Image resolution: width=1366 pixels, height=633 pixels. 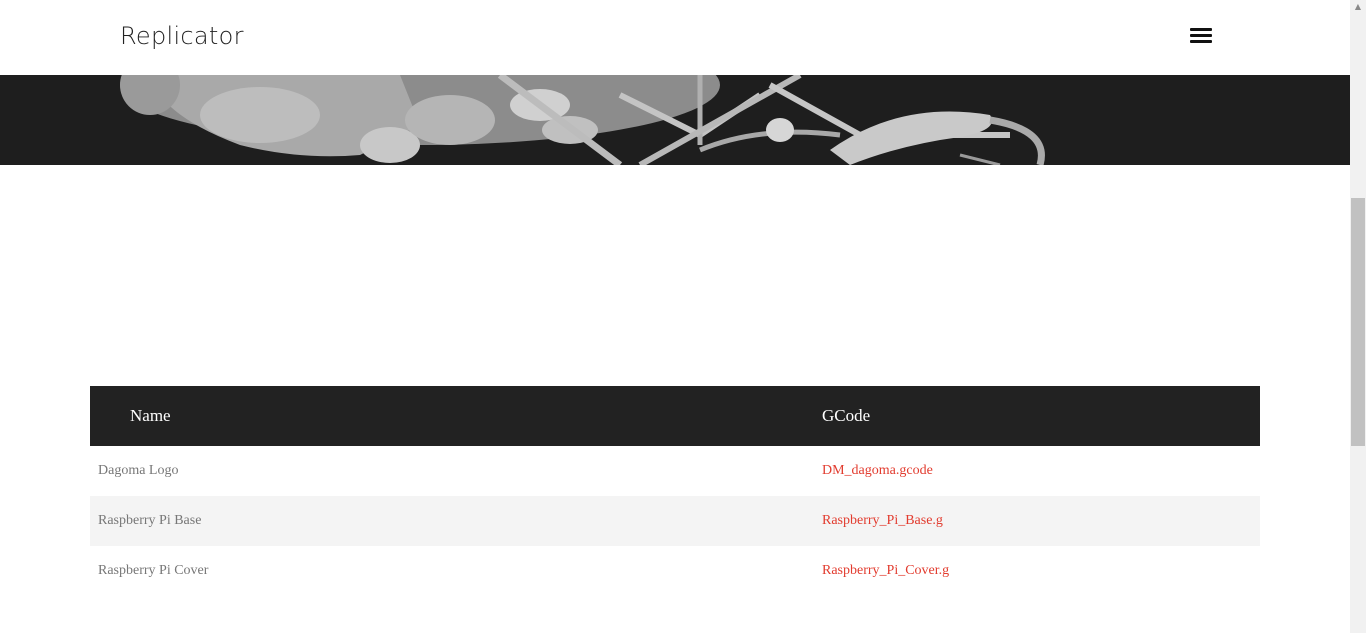 I want to click on hamburger-icon, so click(x=1201, y=29).